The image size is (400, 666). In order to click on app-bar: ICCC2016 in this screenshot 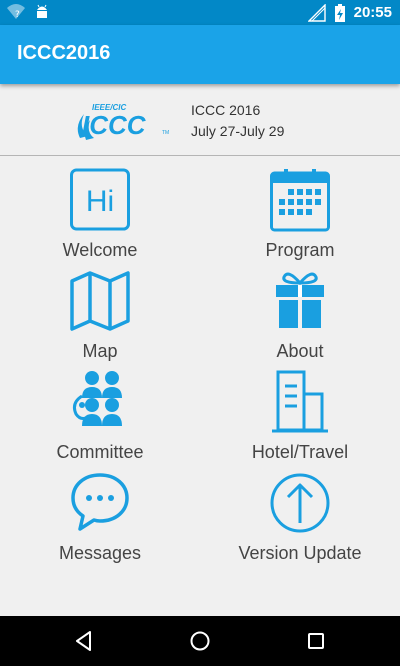, I will do `click(200, 54)`.